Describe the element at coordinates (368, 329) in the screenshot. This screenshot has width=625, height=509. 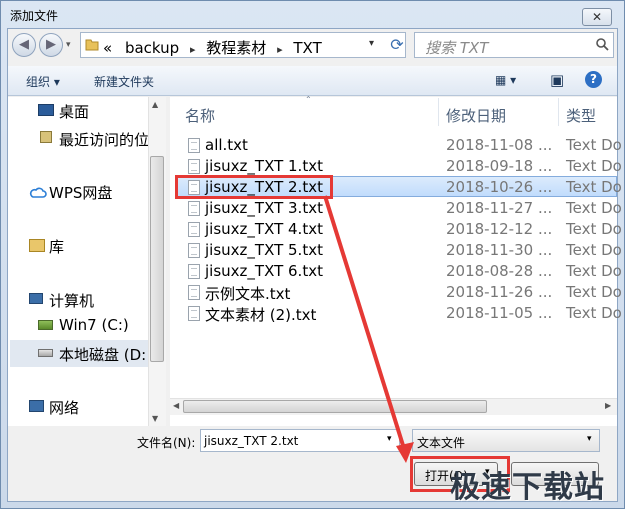
I see `annotation-arrow` at that location.